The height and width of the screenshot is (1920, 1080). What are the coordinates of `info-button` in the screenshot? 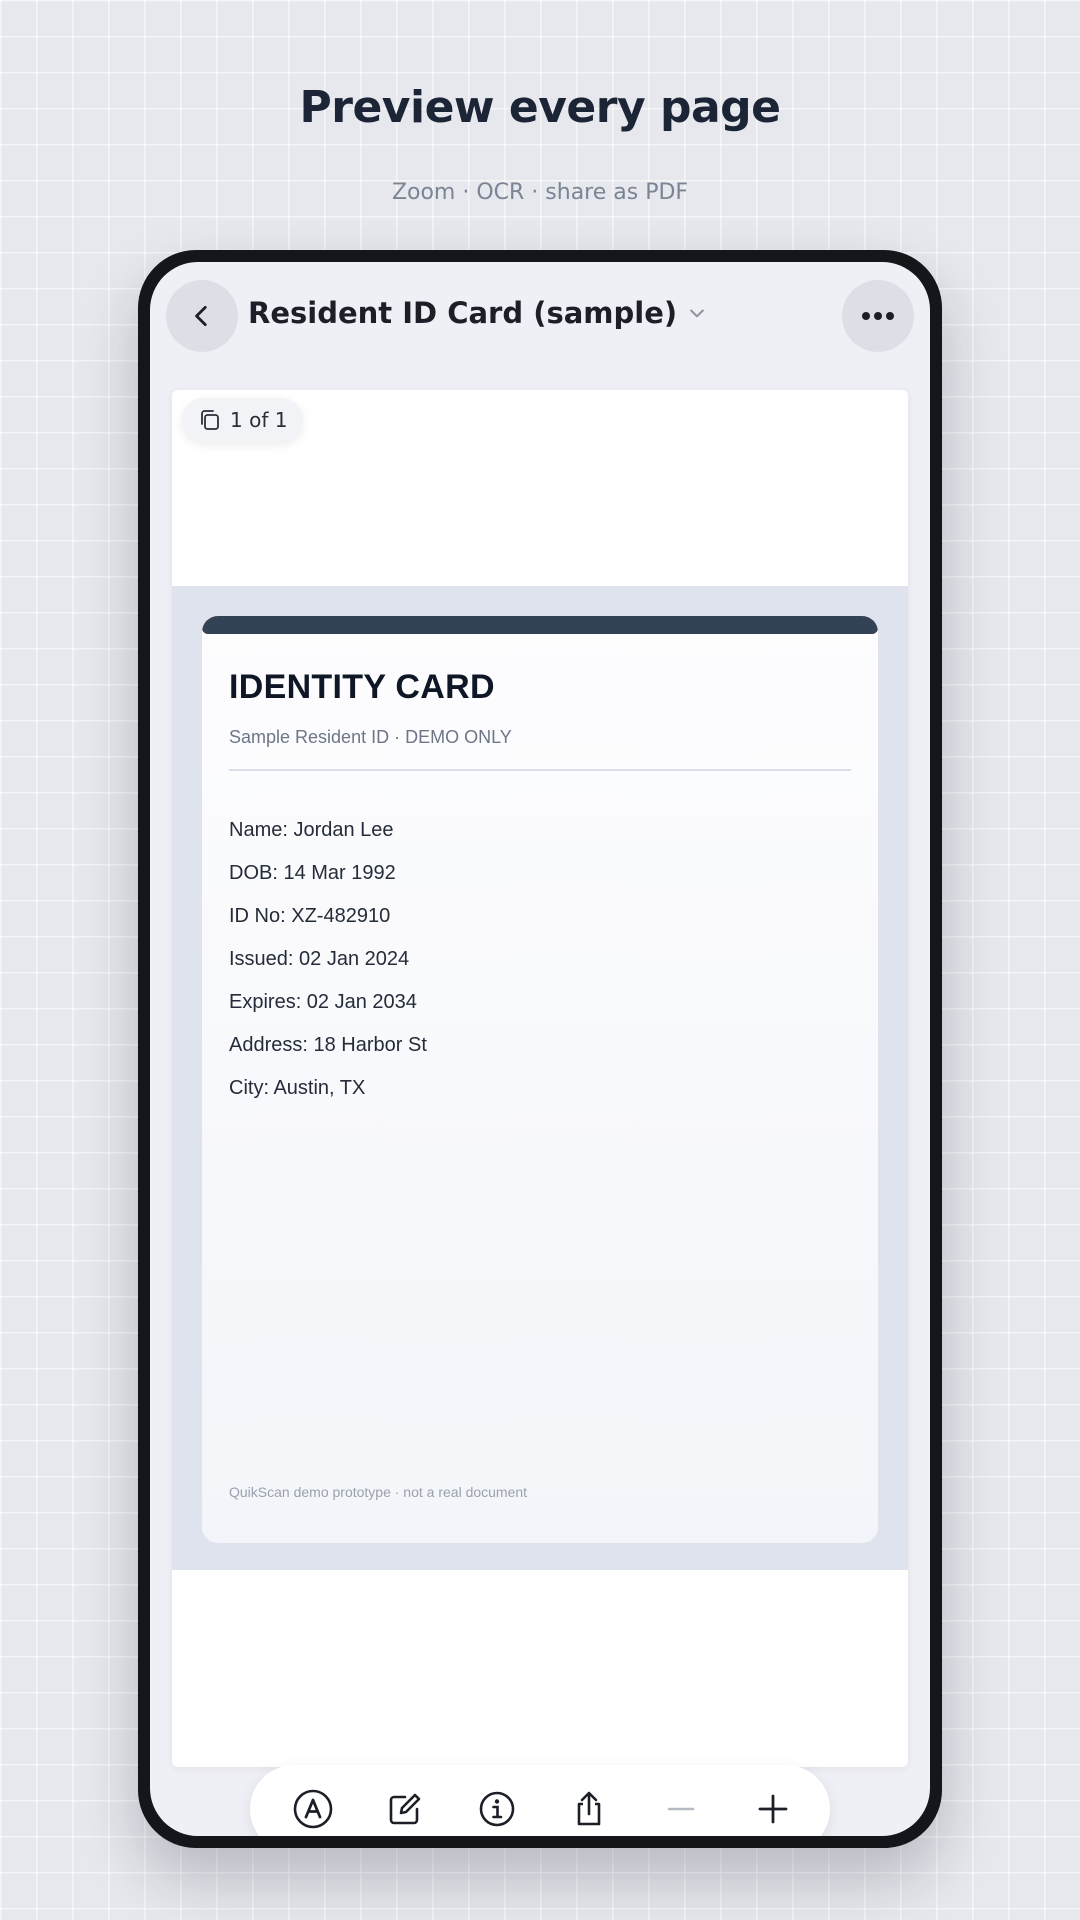 It's located at (497, 1807).